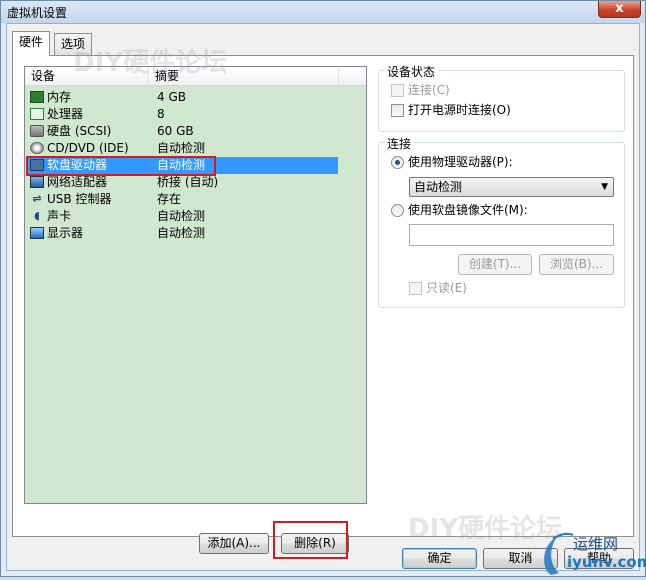 The image size is (646, 580). I want to click on tab-options-label: 选项, so click(73, 44).